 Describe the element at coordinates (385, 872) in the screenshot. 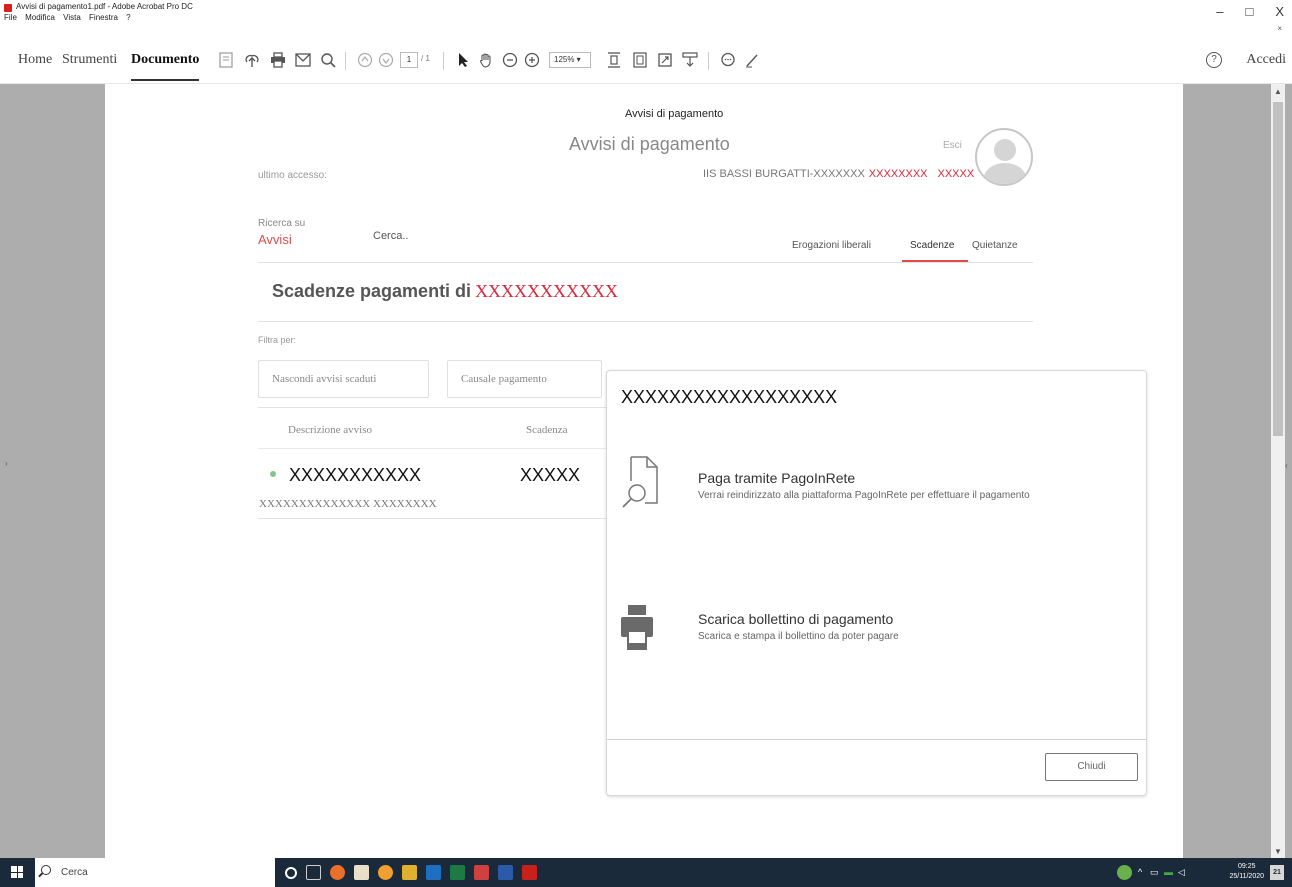

I see `chrome-icon` at that location.